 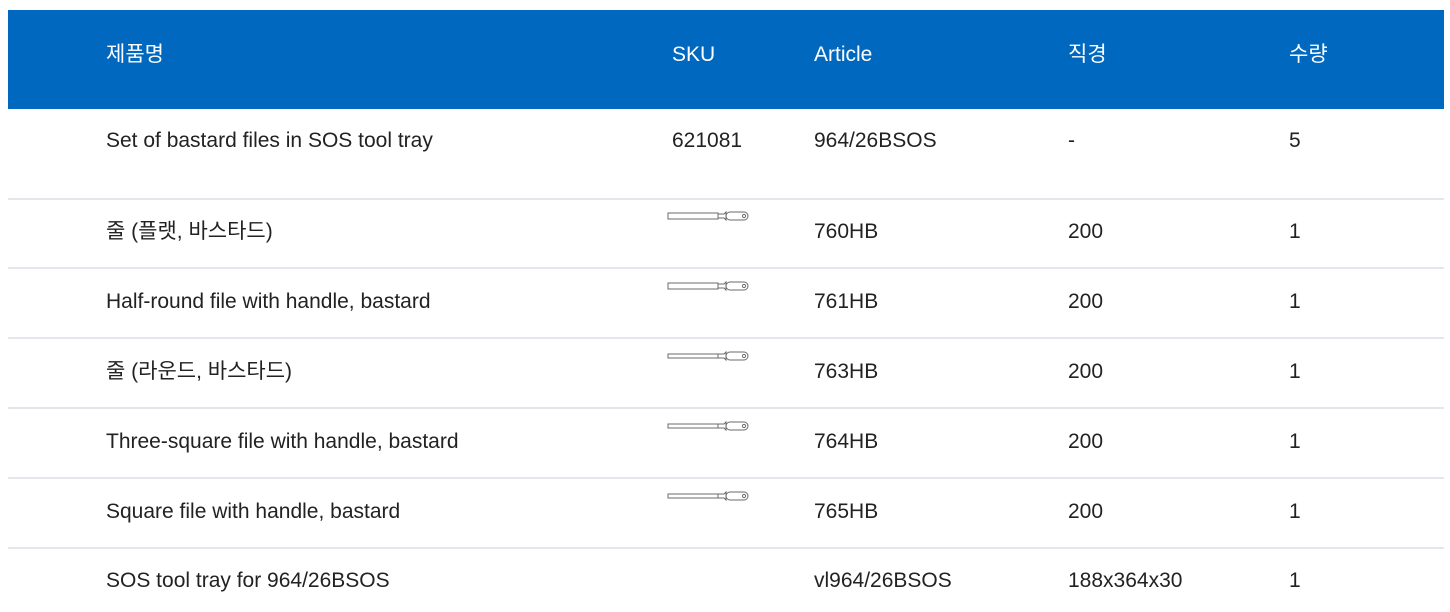 What do you see at coordinates (1071, 140) in the screenshot?
I see `row-diameter: -` at bounding box center [1071, 140].